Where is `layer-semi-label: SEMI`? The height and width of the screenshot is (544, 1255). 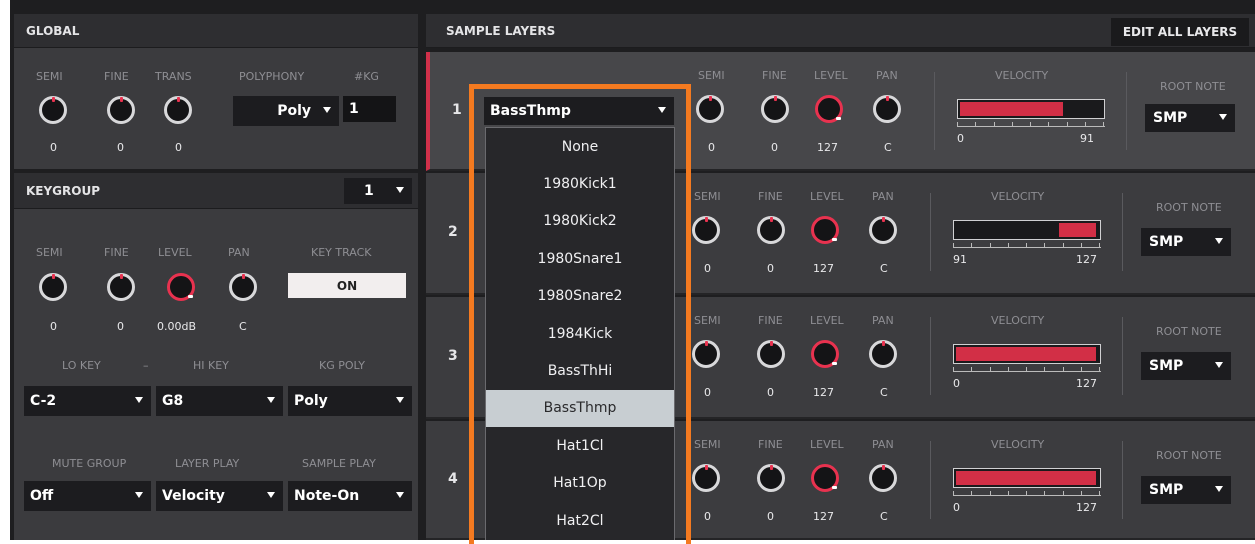
layer-semi-label: SEMI is located at coordinates (707, 320).